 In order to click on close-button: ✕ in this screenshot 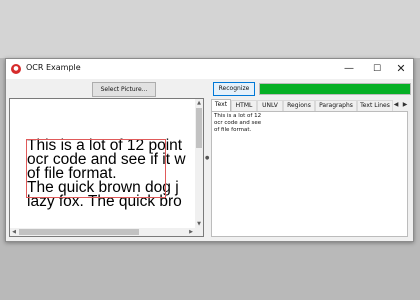, I will do `click(401, 69)`.